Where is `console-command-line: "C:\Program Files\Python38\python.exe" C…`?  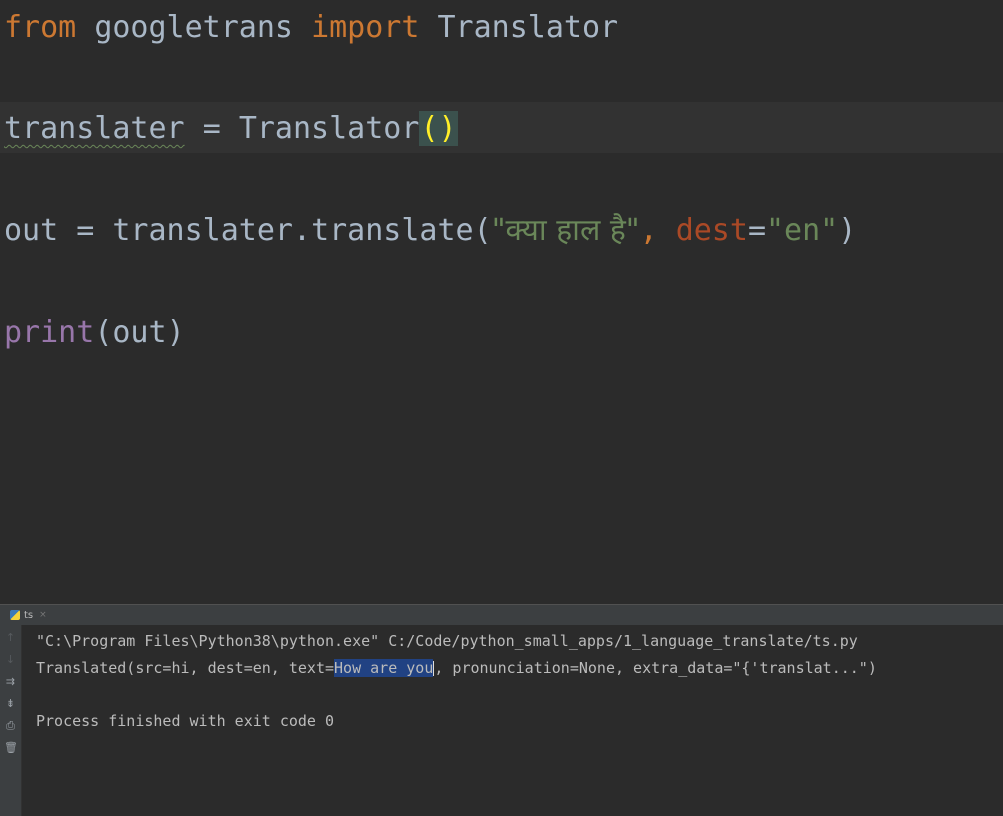 console-command-line: "C:\Program Files\Python38\python.exe" C… is located at coordinates (447, 641).